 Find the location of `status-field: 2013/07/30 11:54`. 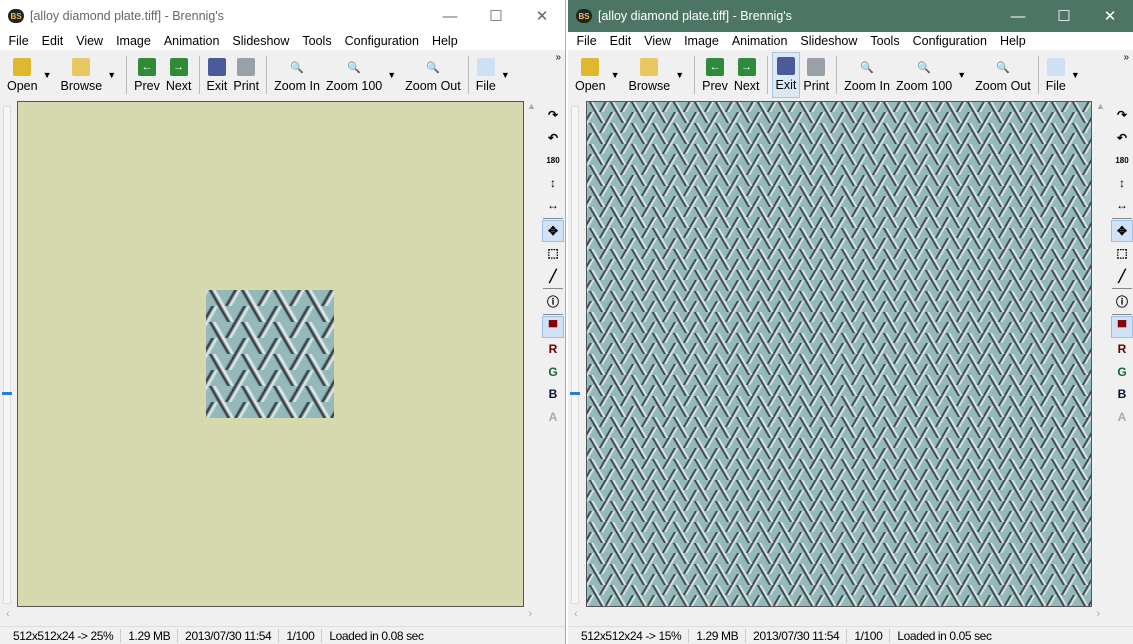

status-field: 2013/07/30 11:54 is located at coordinates (229, 635).